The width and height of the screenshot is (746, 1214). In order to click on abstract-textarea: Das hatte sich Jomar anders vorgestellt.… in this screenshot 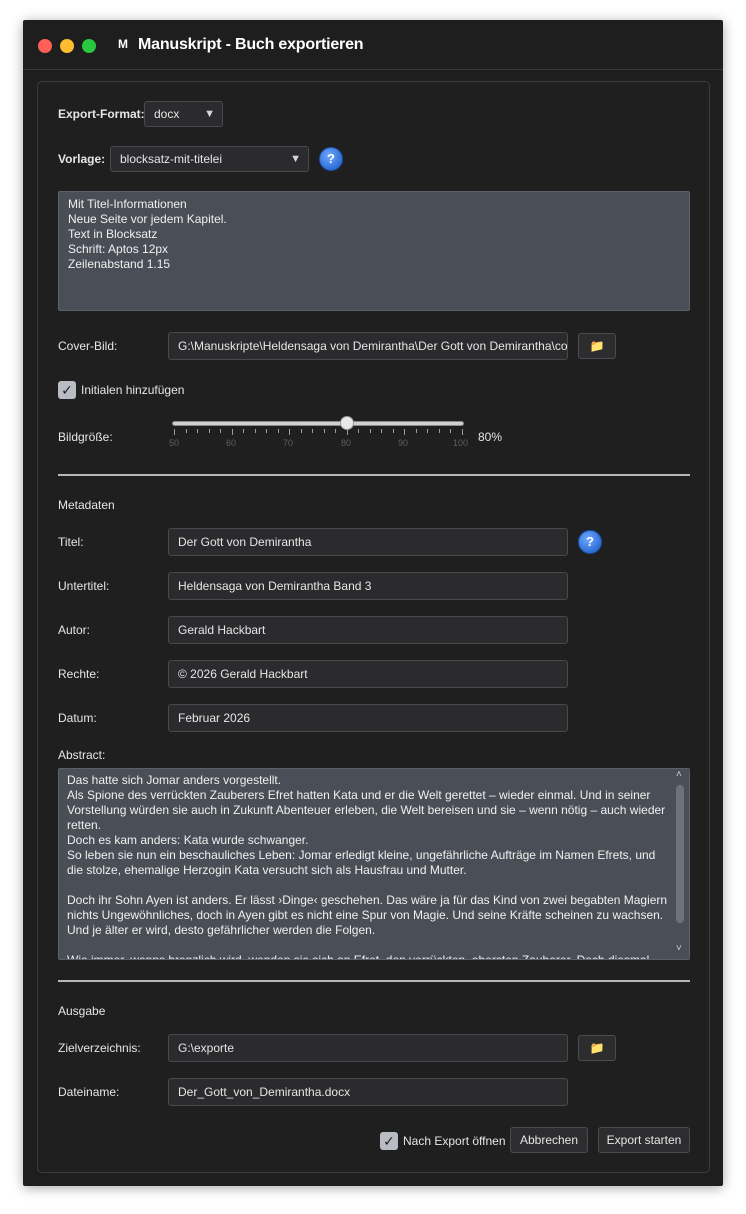, I will do `click(369, 866)`.